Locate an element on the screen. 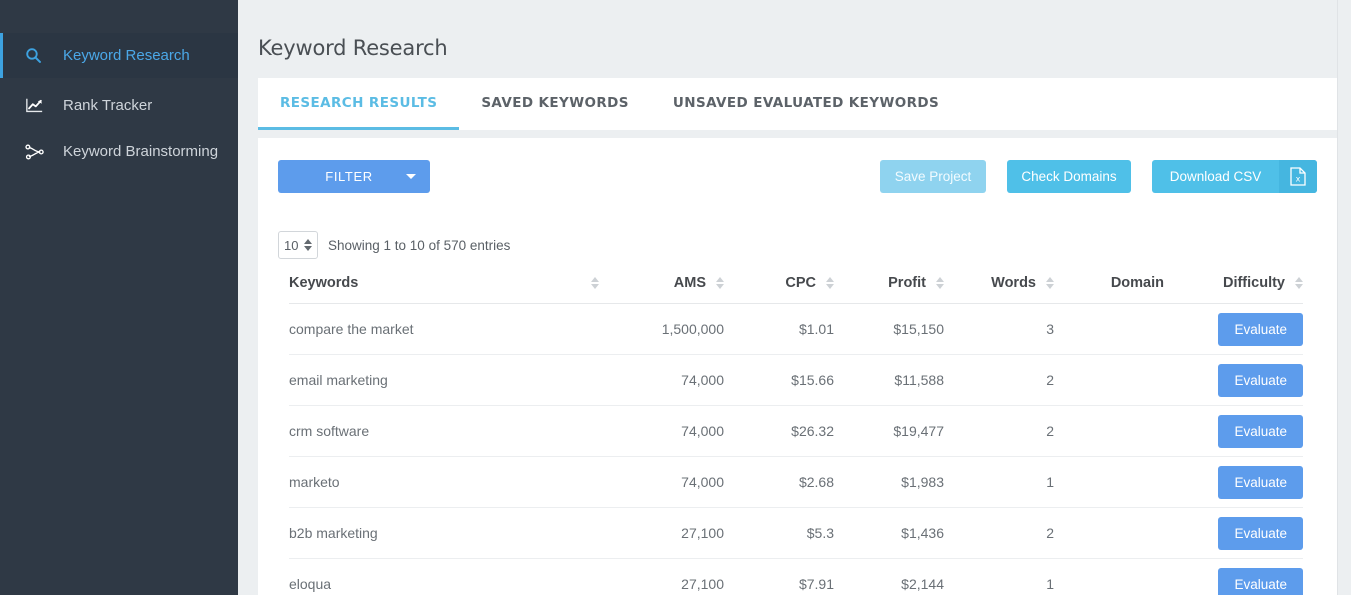 The height and width of the screenshot is (595, 1351). cell-cpc: $26.32 is located at coordinates (779, 431).